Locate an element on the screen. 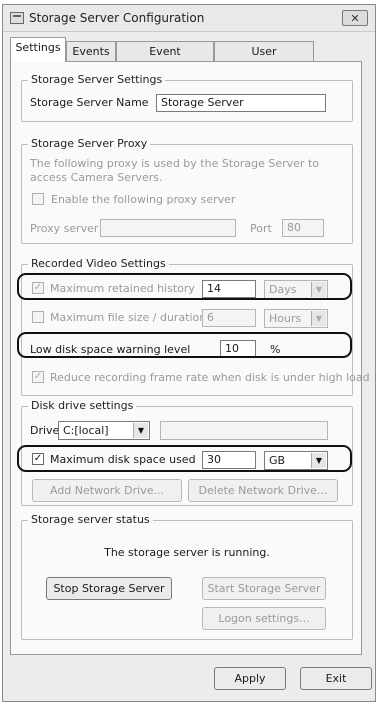 The image size is (379, 705). group-legend: Storage Server Settings is located at coordinates (97, 79).